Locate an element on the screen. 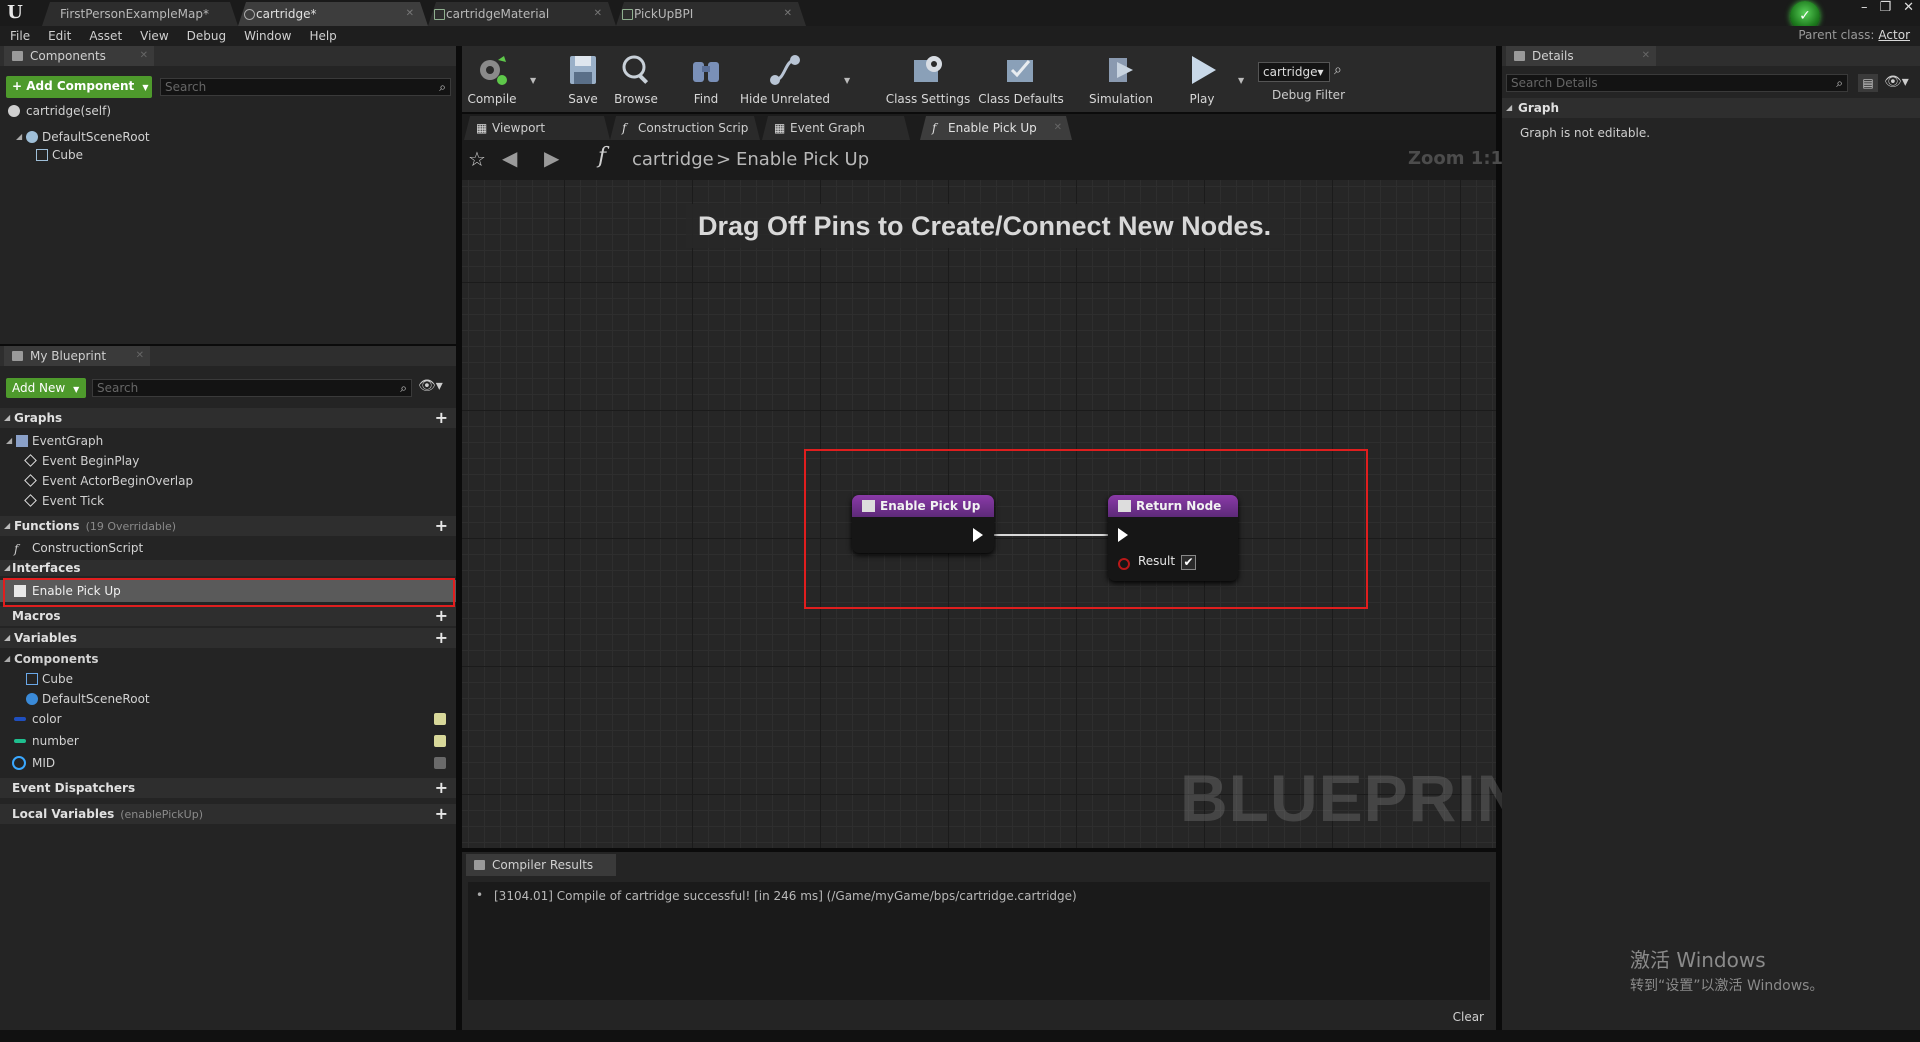 Image resolution: width=1920 pixels, height=1042 pixels. category-interfaces: ◢ Interfaces is located at coordinates (228, 568).